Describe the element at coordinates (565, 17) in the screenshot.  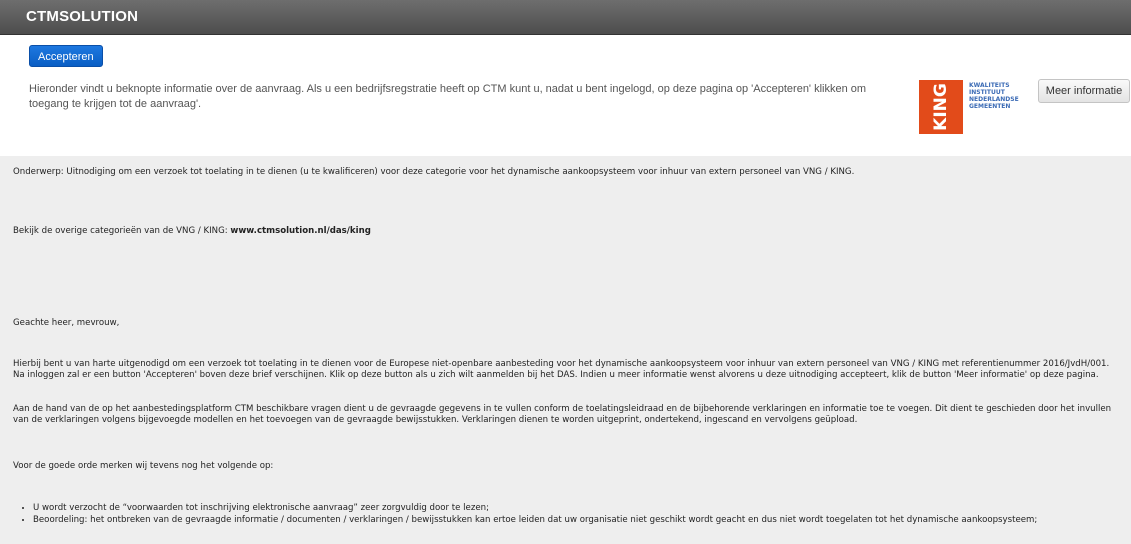
I see `app-header: CTMSOLUTION` at that location.